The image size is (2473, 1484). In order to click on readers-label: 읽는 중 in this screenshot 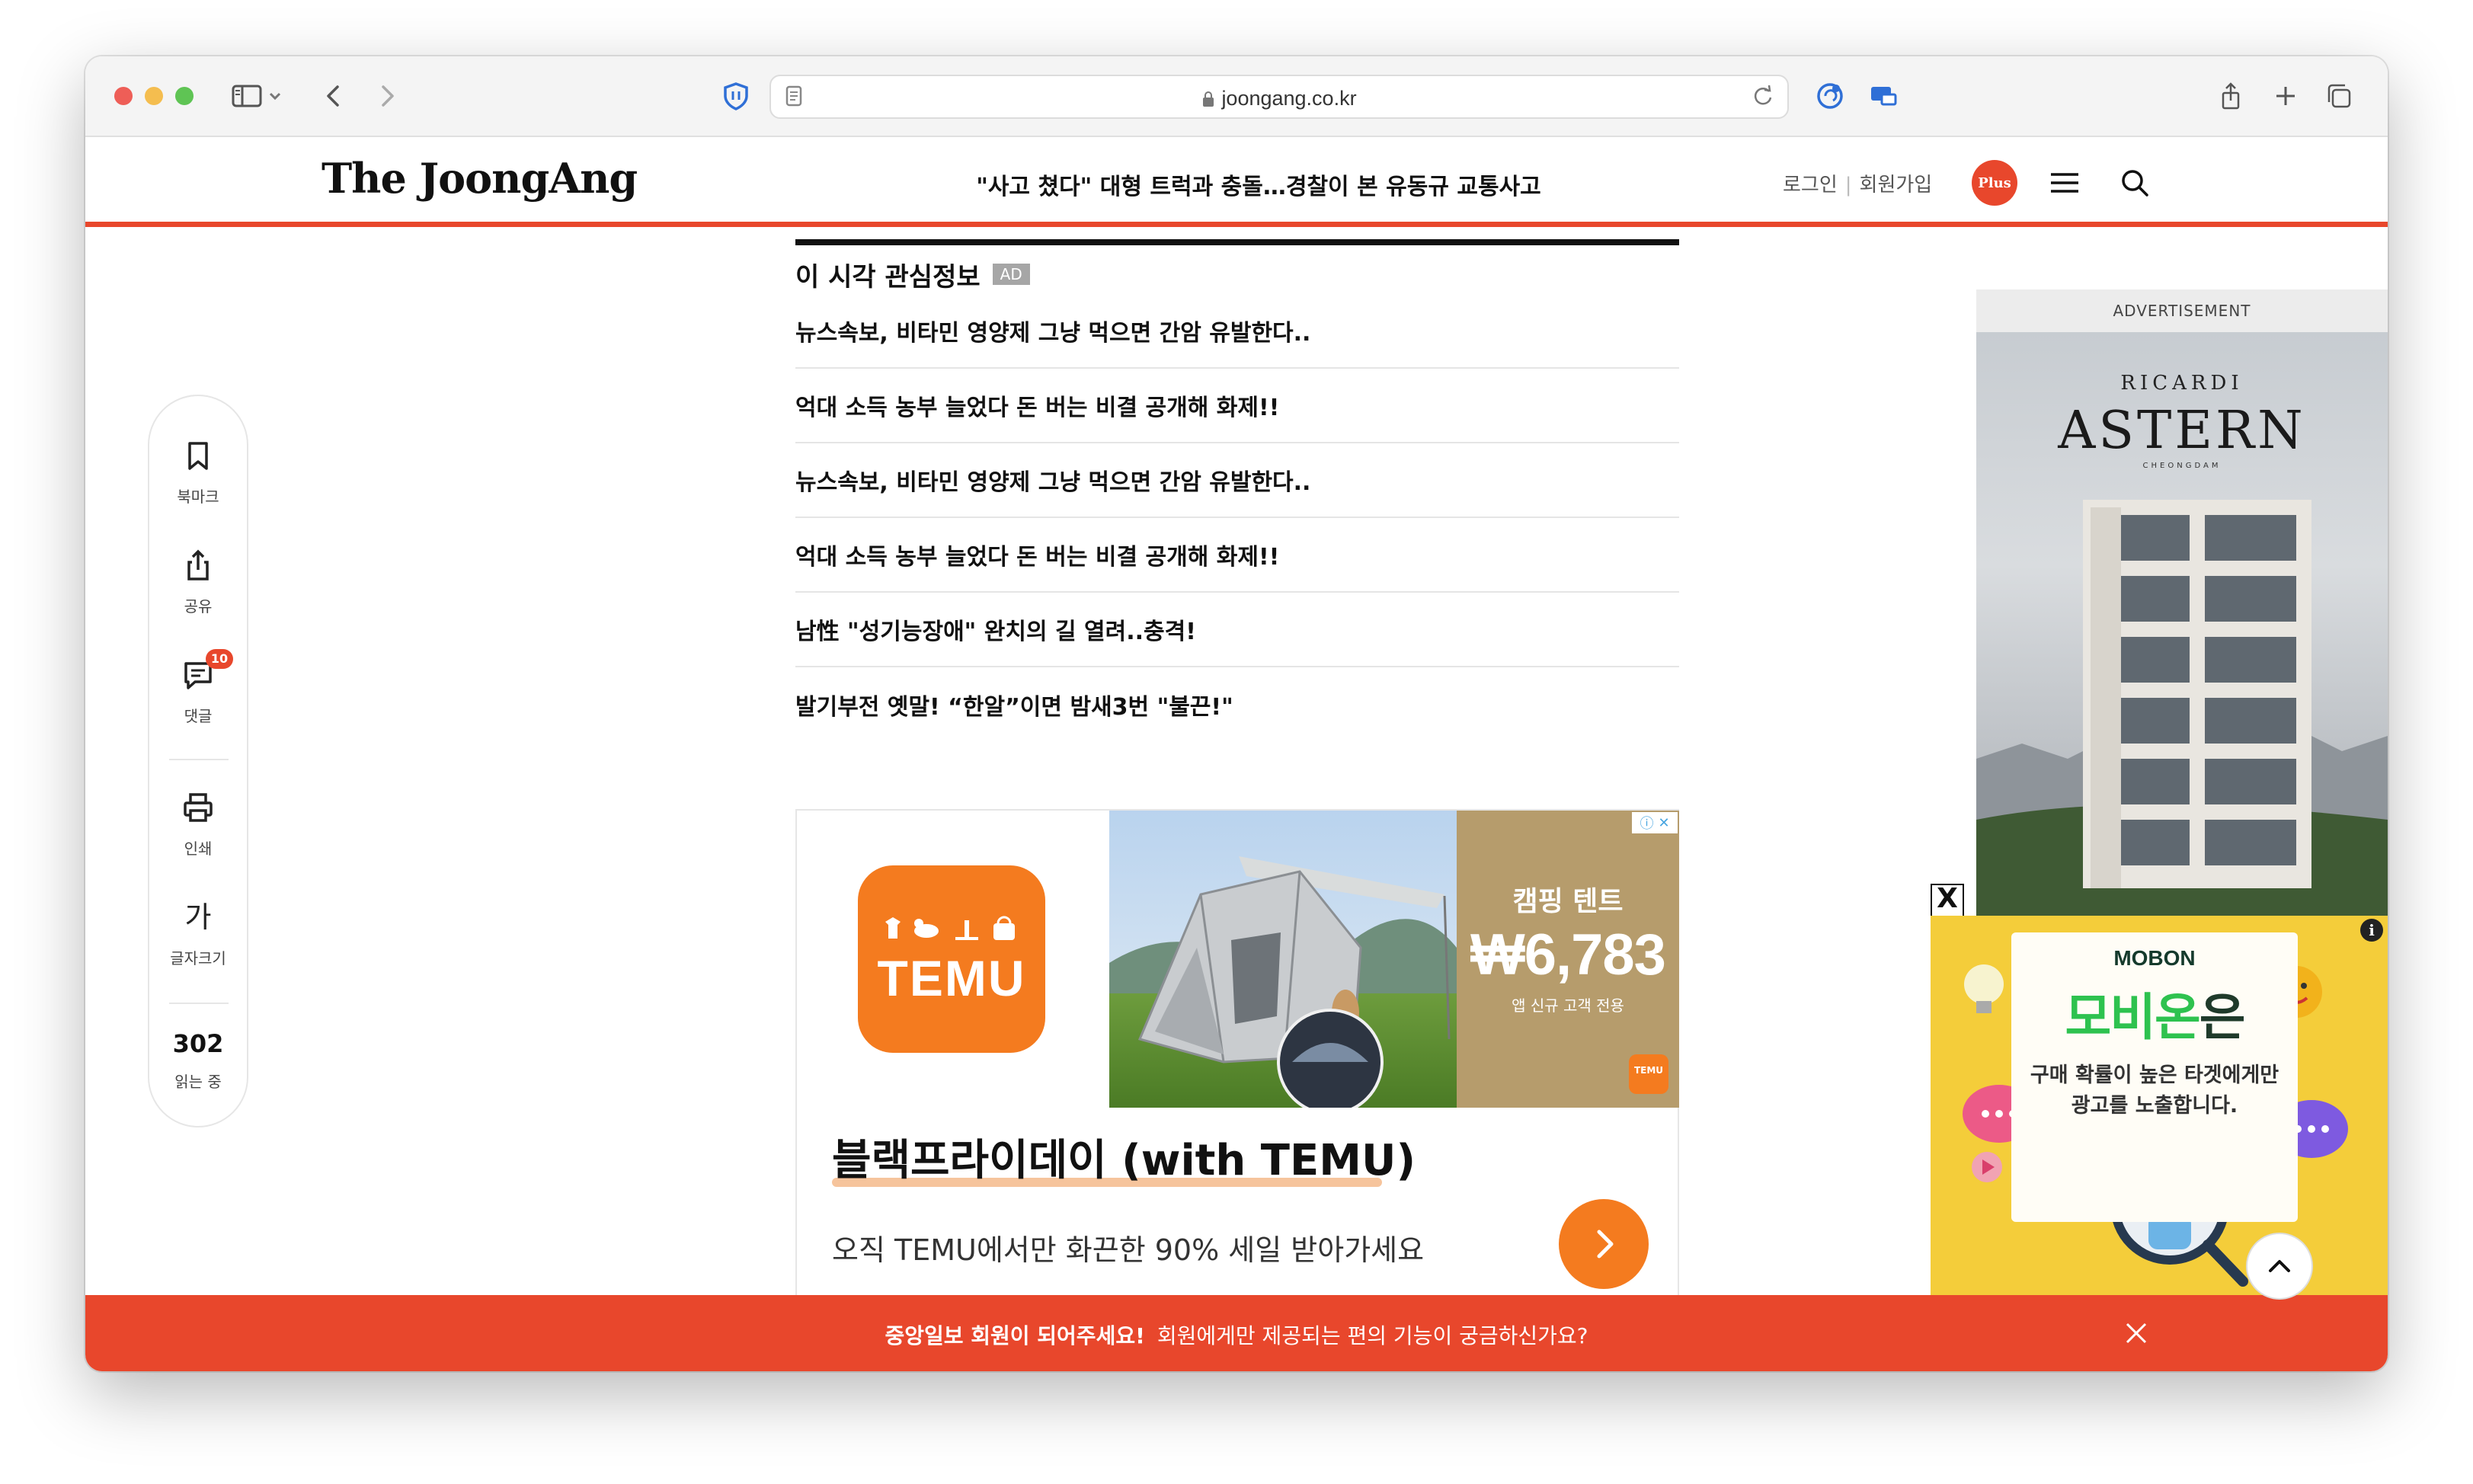, I will do `click(198, 1082)`.